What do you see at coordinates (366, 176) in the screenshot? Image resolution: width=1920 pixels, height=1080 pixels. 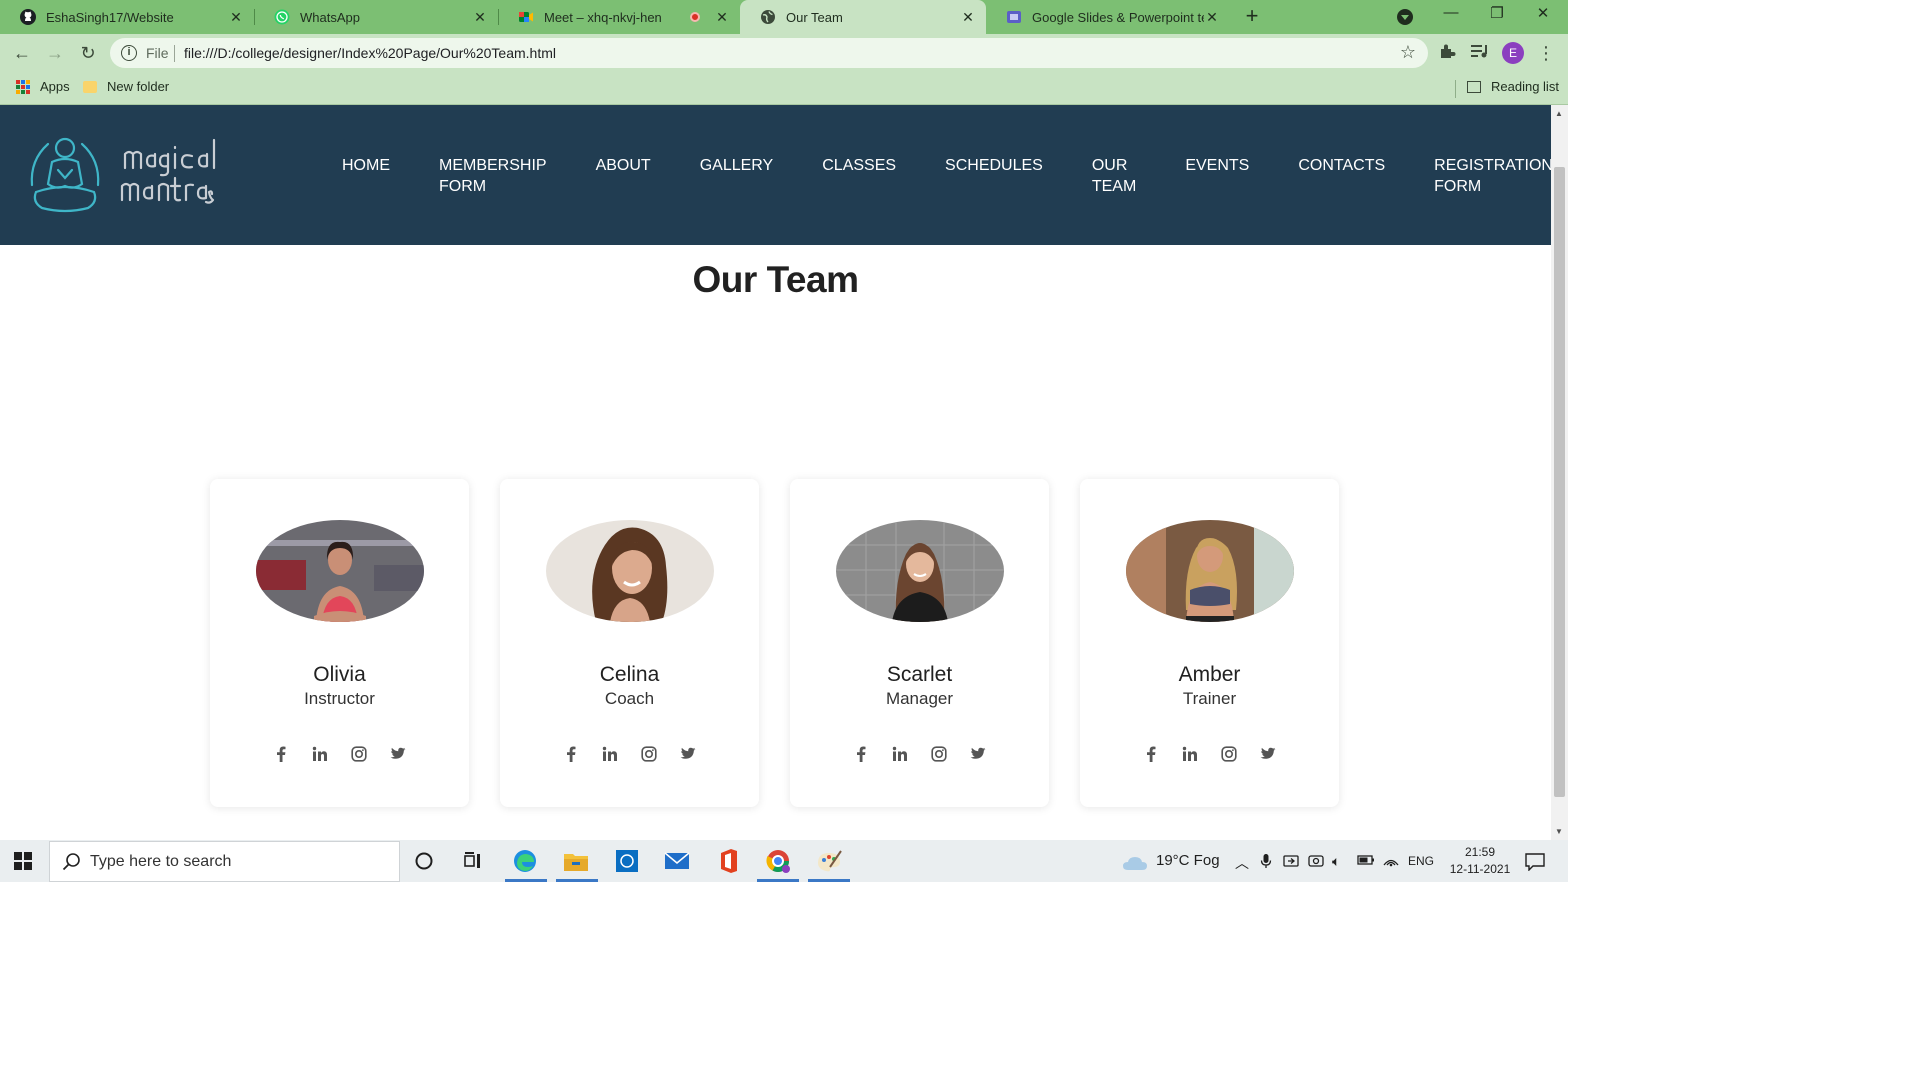 I see `nav-home: HOME` at bounding box center [366, 176].